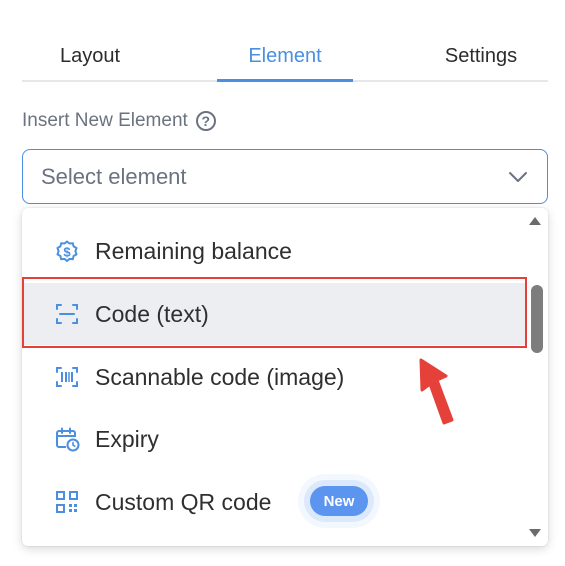  What do you see at coordinates (67, 439) in the screenshot?
I see `calendar-clock-icon` at bounding box center [67, 439].